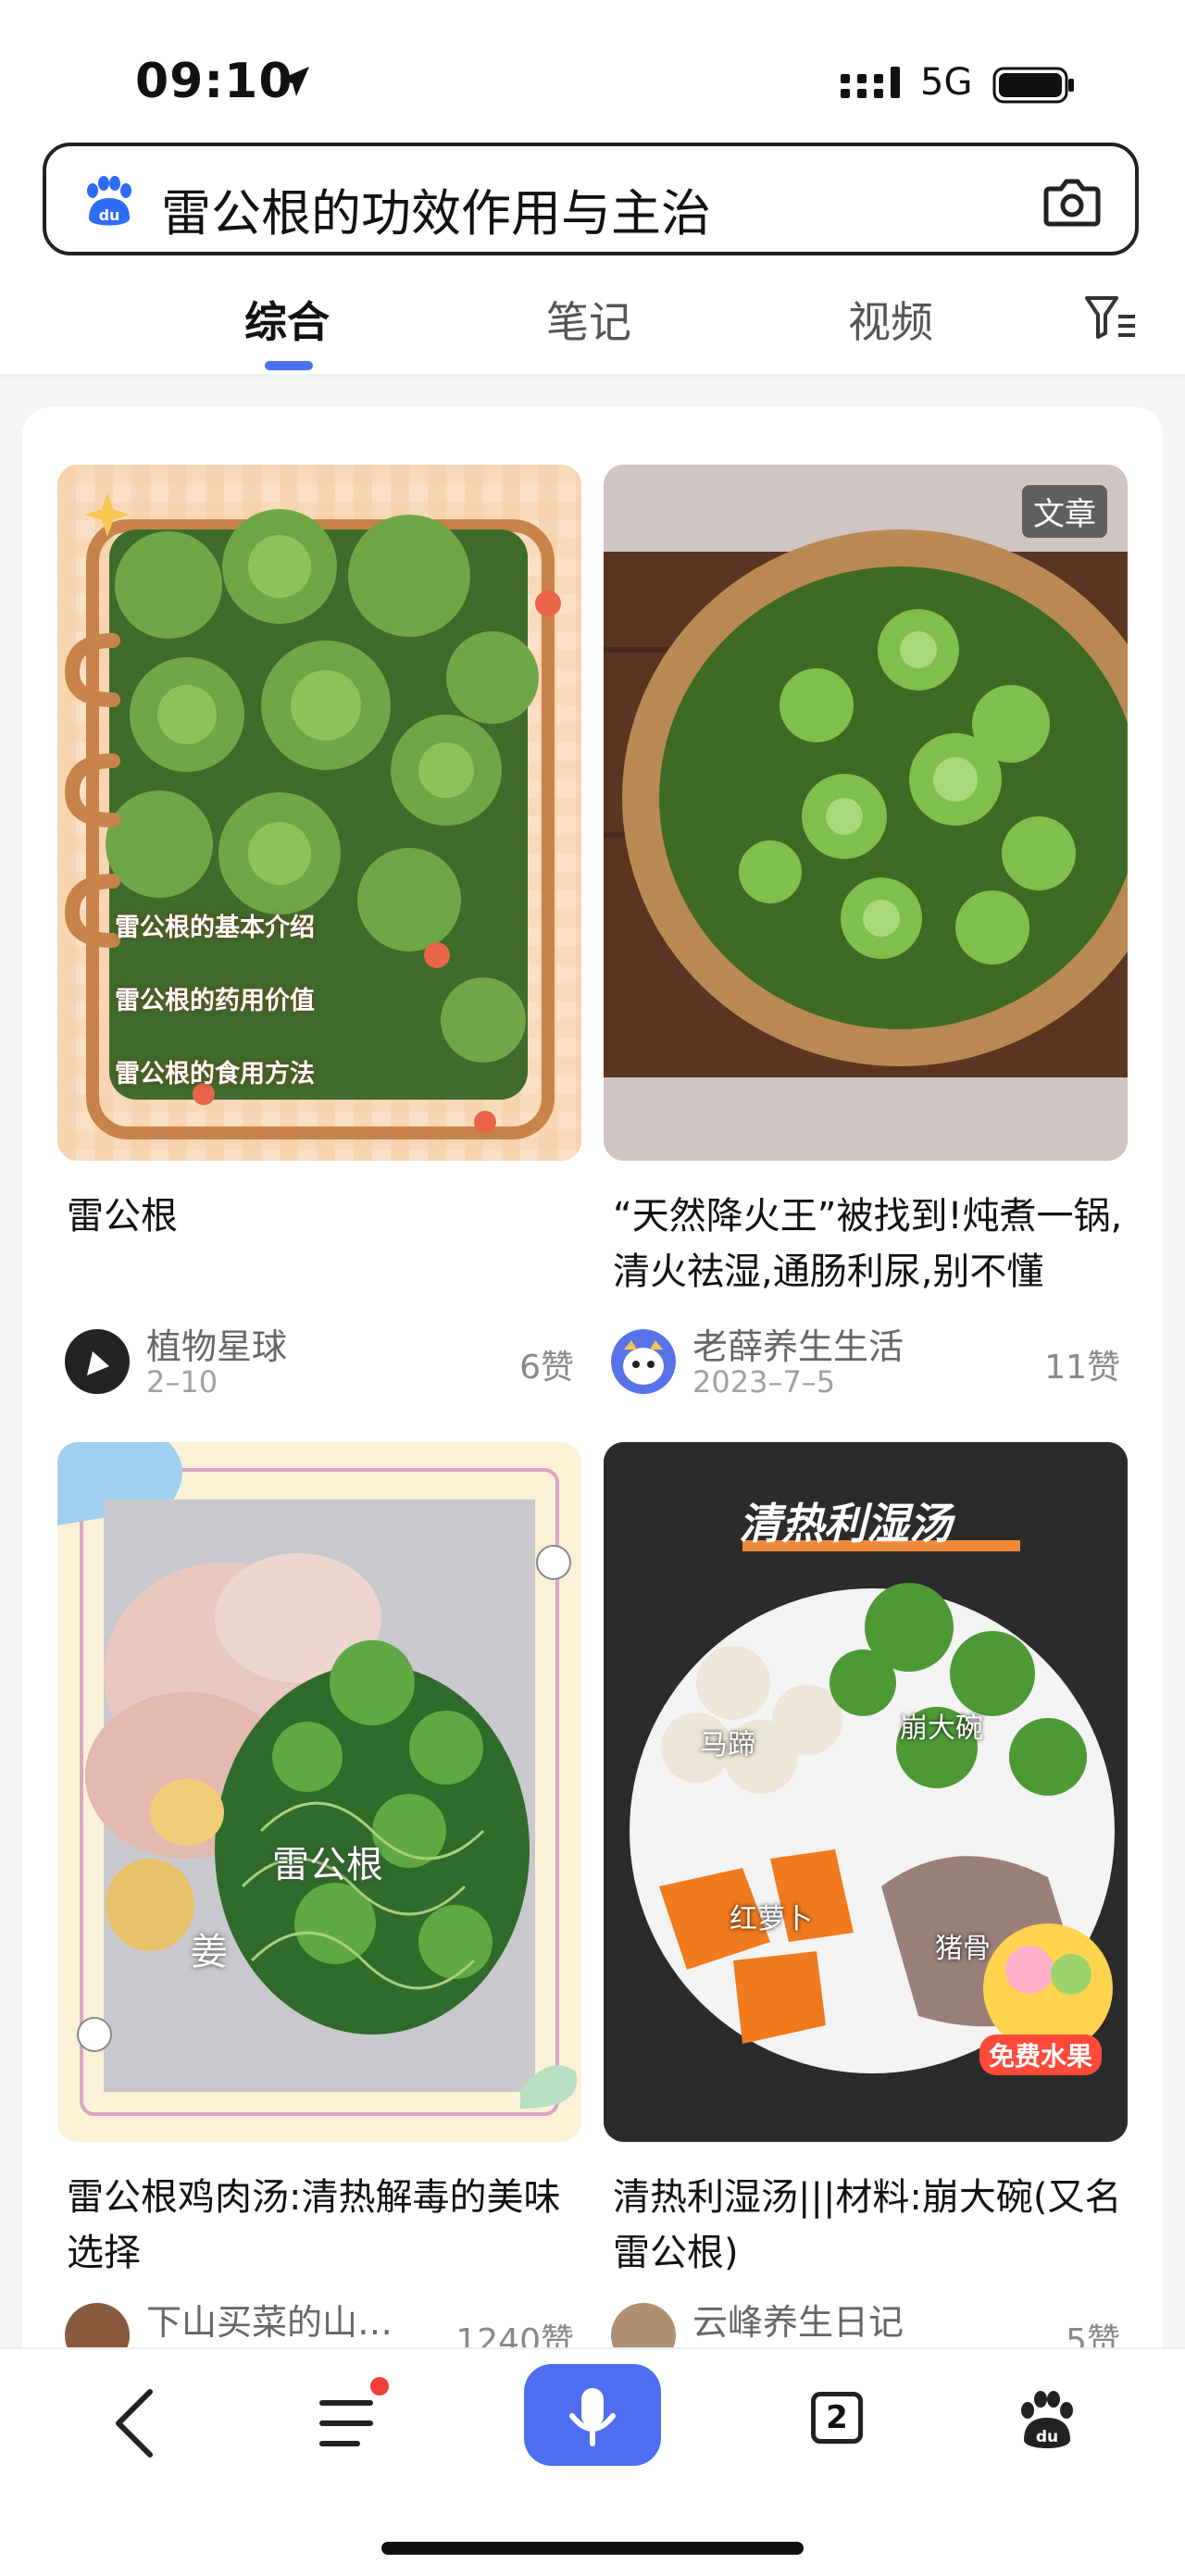  What do you see at coordinates (866, 1792) in the screenshot?
I see `card-image: 清热利湿汤 马蹄 崩大碗 红萝卜 猪骨 免费水果` at bounding box center [866, 1792].